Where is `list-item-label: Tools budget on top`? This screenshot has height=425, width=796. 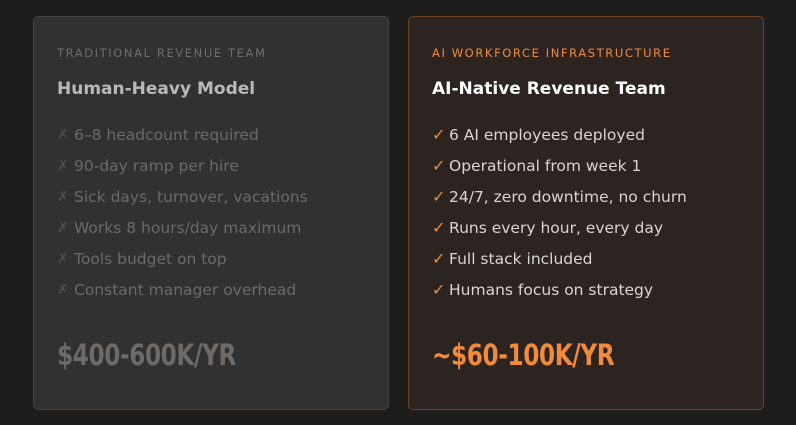 list-item-label: Tools budget on top is located at coordinates (150, 259).